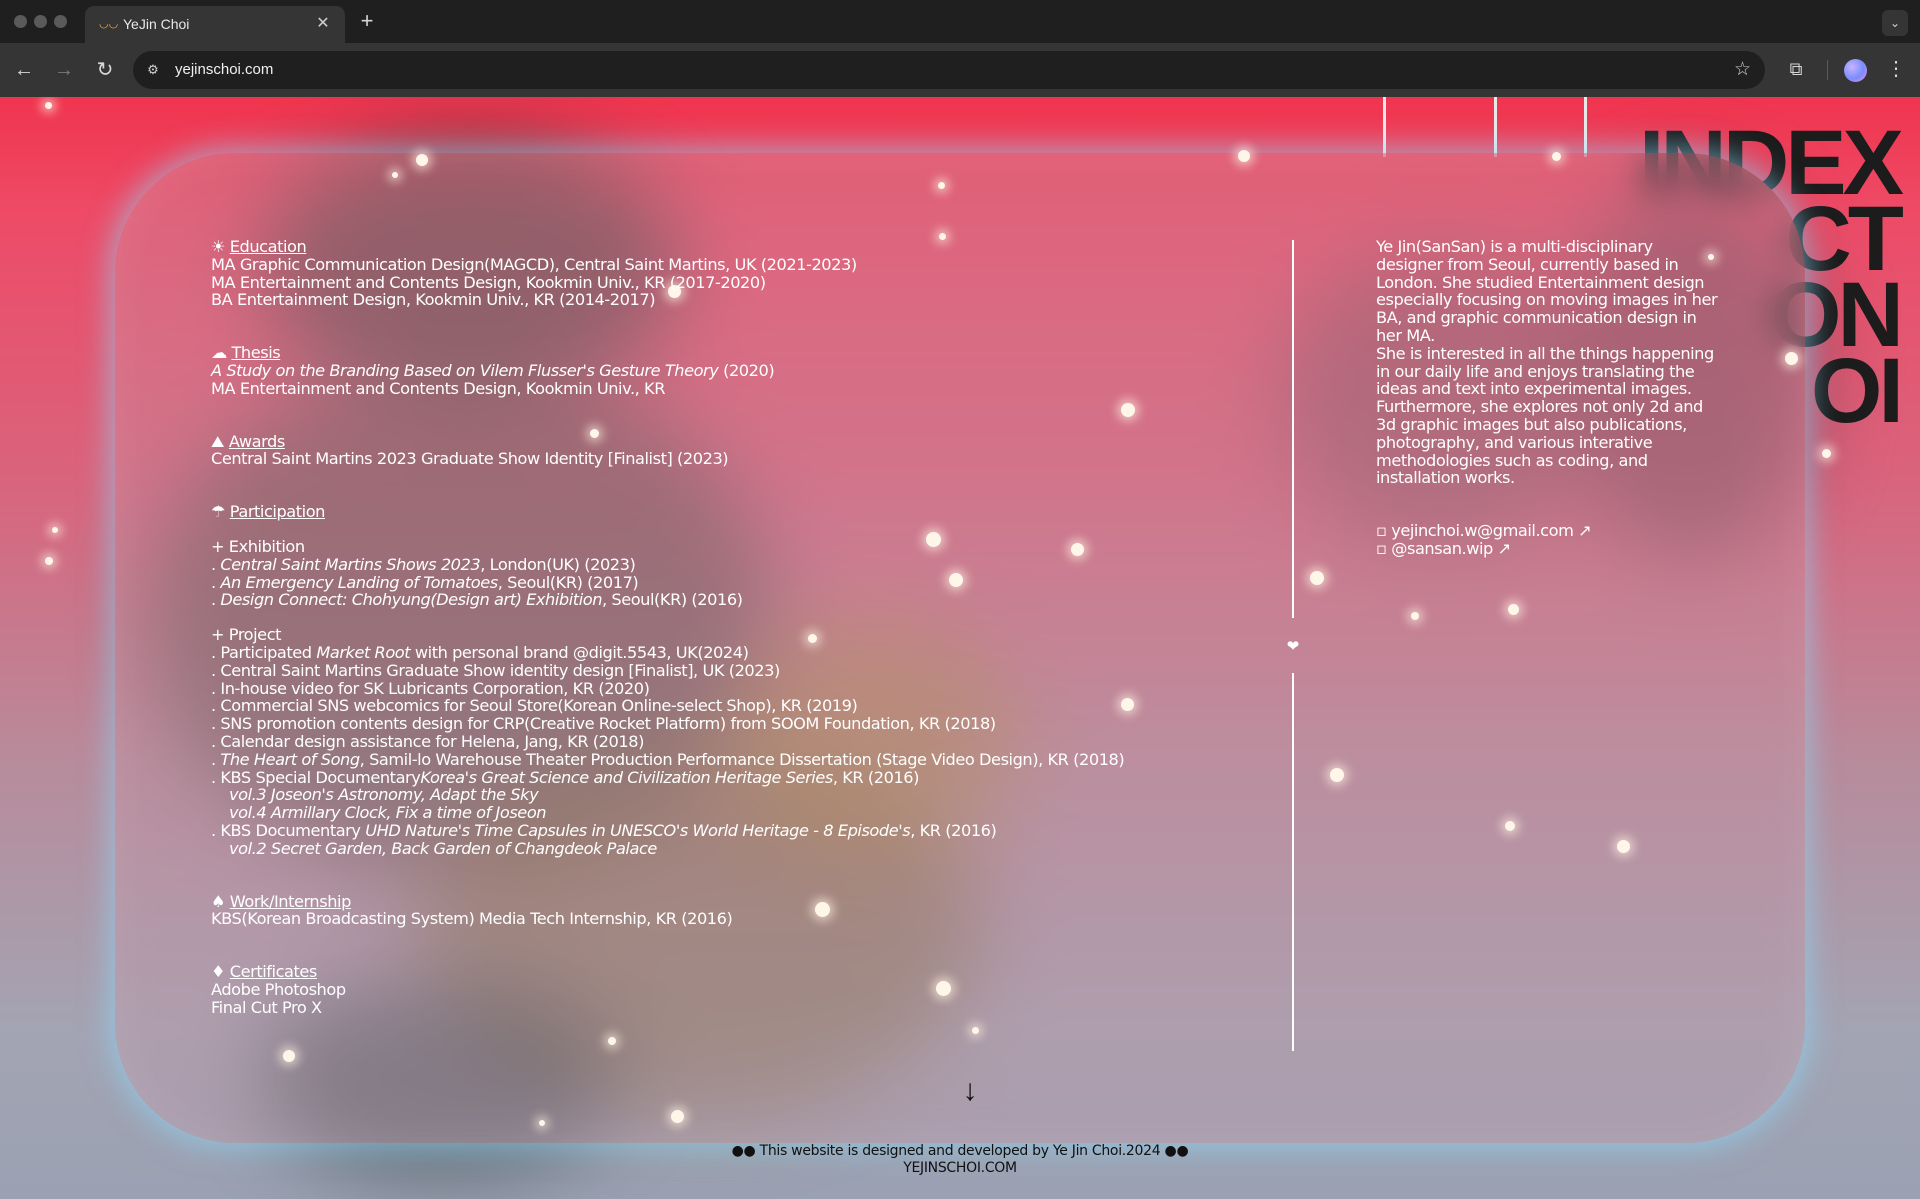 This screenshot has width=1920, height=1199. What do you see at coordinates (219, 353) in the screenshot?
I see `cloud-icon: ☁` at bounding box center [219, 353].